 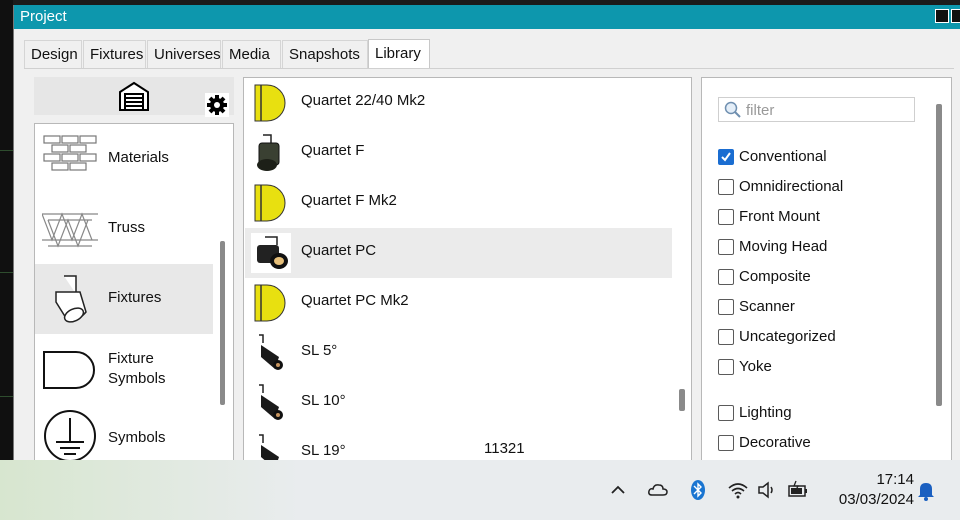 I want to click on fixture-icon, so click(x=71, y=299).